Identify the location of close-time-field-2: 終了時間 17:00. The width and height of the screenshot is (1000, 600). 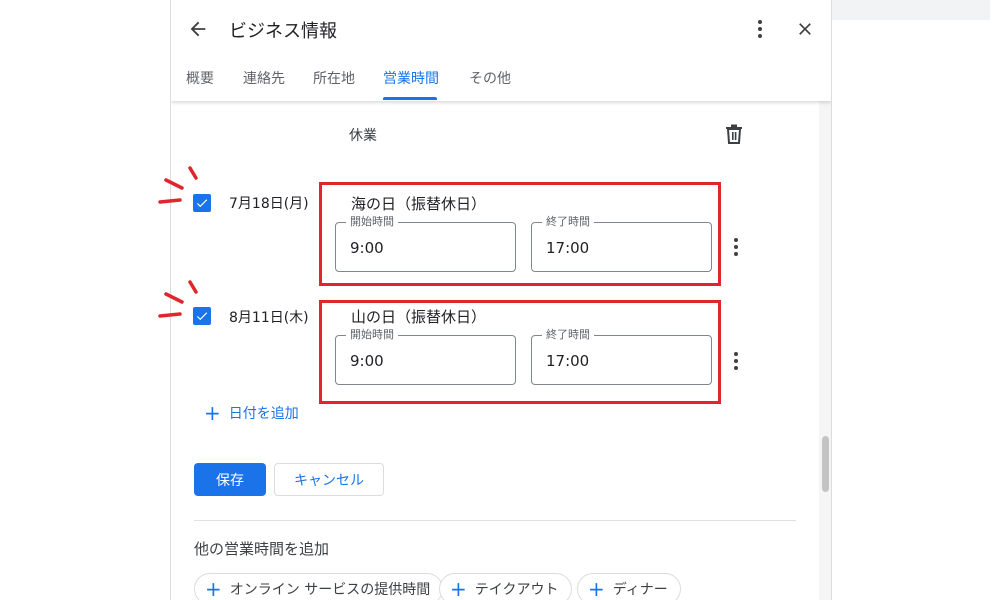
(621, 356).